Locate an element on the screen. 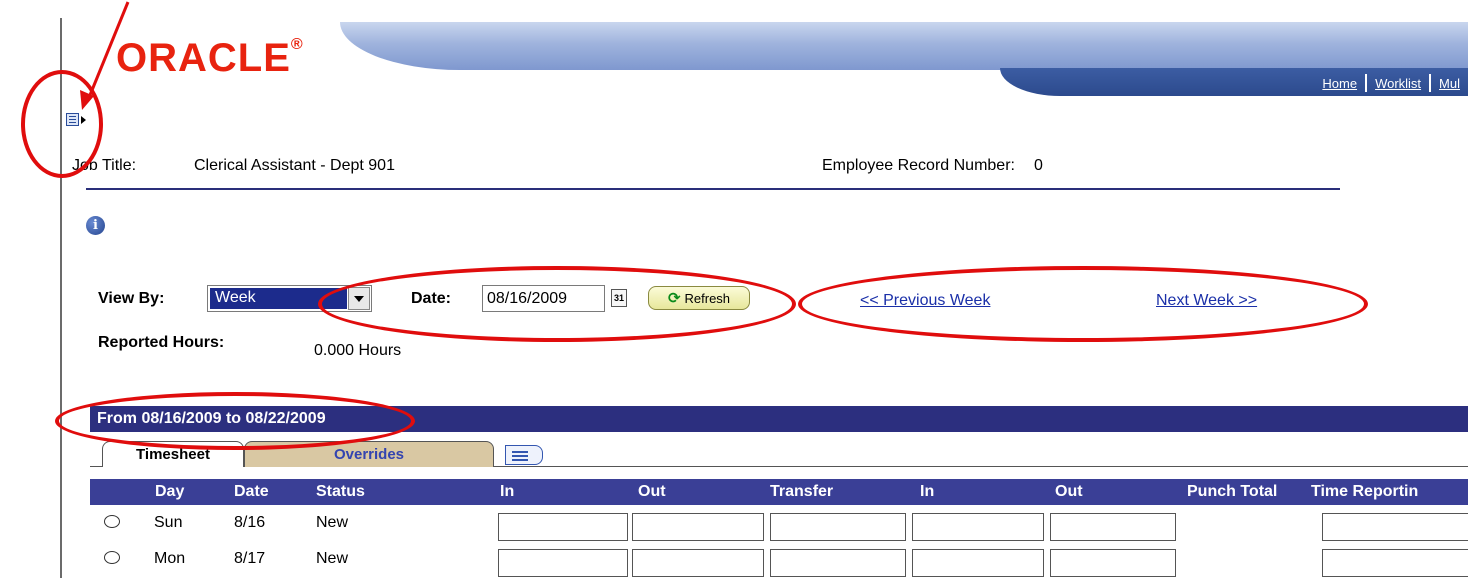  nav-multichannel-link: Mul is located at coordinates (1449, 83).